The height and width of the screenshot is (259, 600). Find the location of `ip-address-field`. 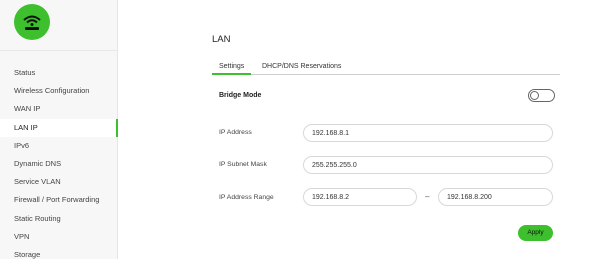

ip-address-field is located at coordinates (428, 133).